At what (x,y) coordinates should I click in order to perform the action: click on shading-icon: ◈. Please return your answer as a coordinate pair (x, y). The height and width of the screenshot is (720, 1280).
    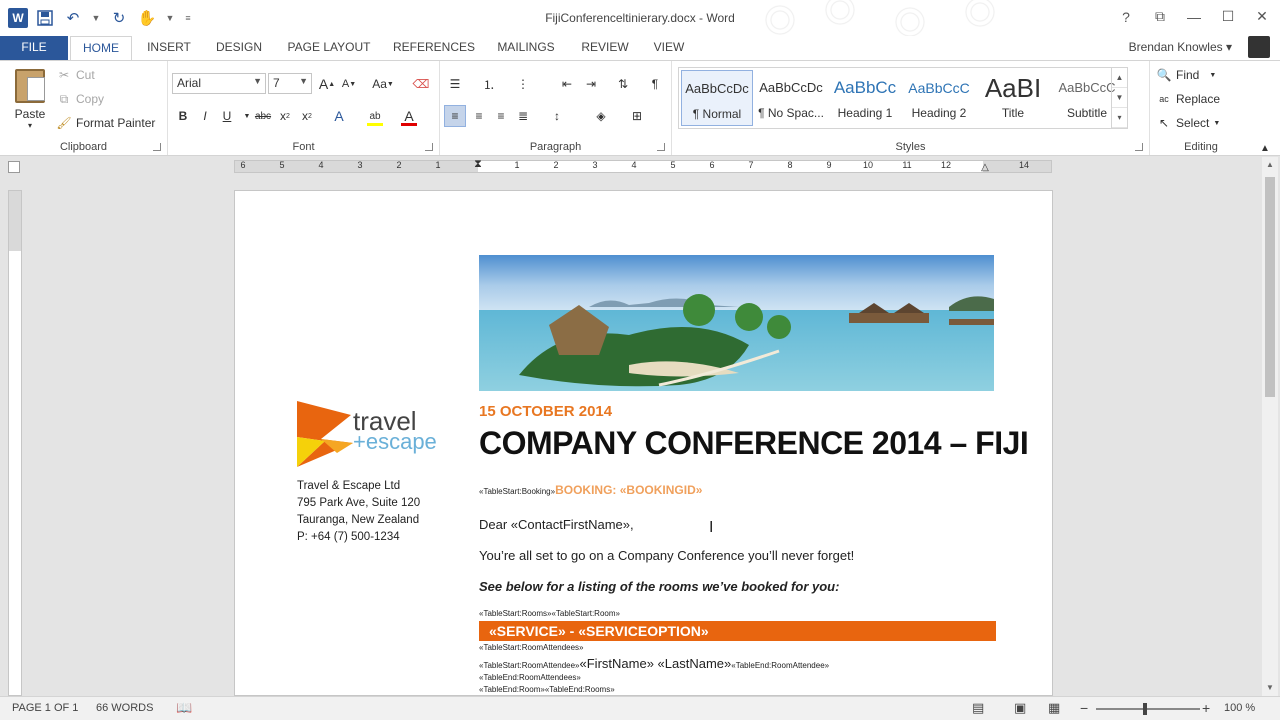
    Looking at the image, I should click on (601, 116).